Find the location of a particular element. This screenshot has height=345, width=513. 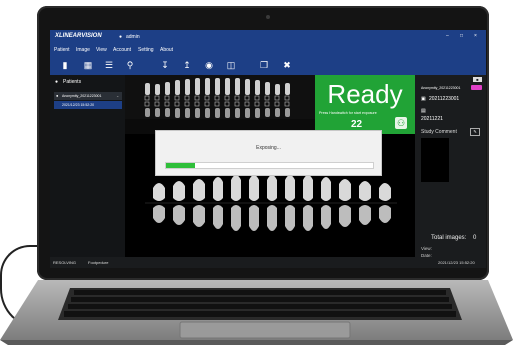

eye-icon: ◉ is located at coordinates (209, 65).